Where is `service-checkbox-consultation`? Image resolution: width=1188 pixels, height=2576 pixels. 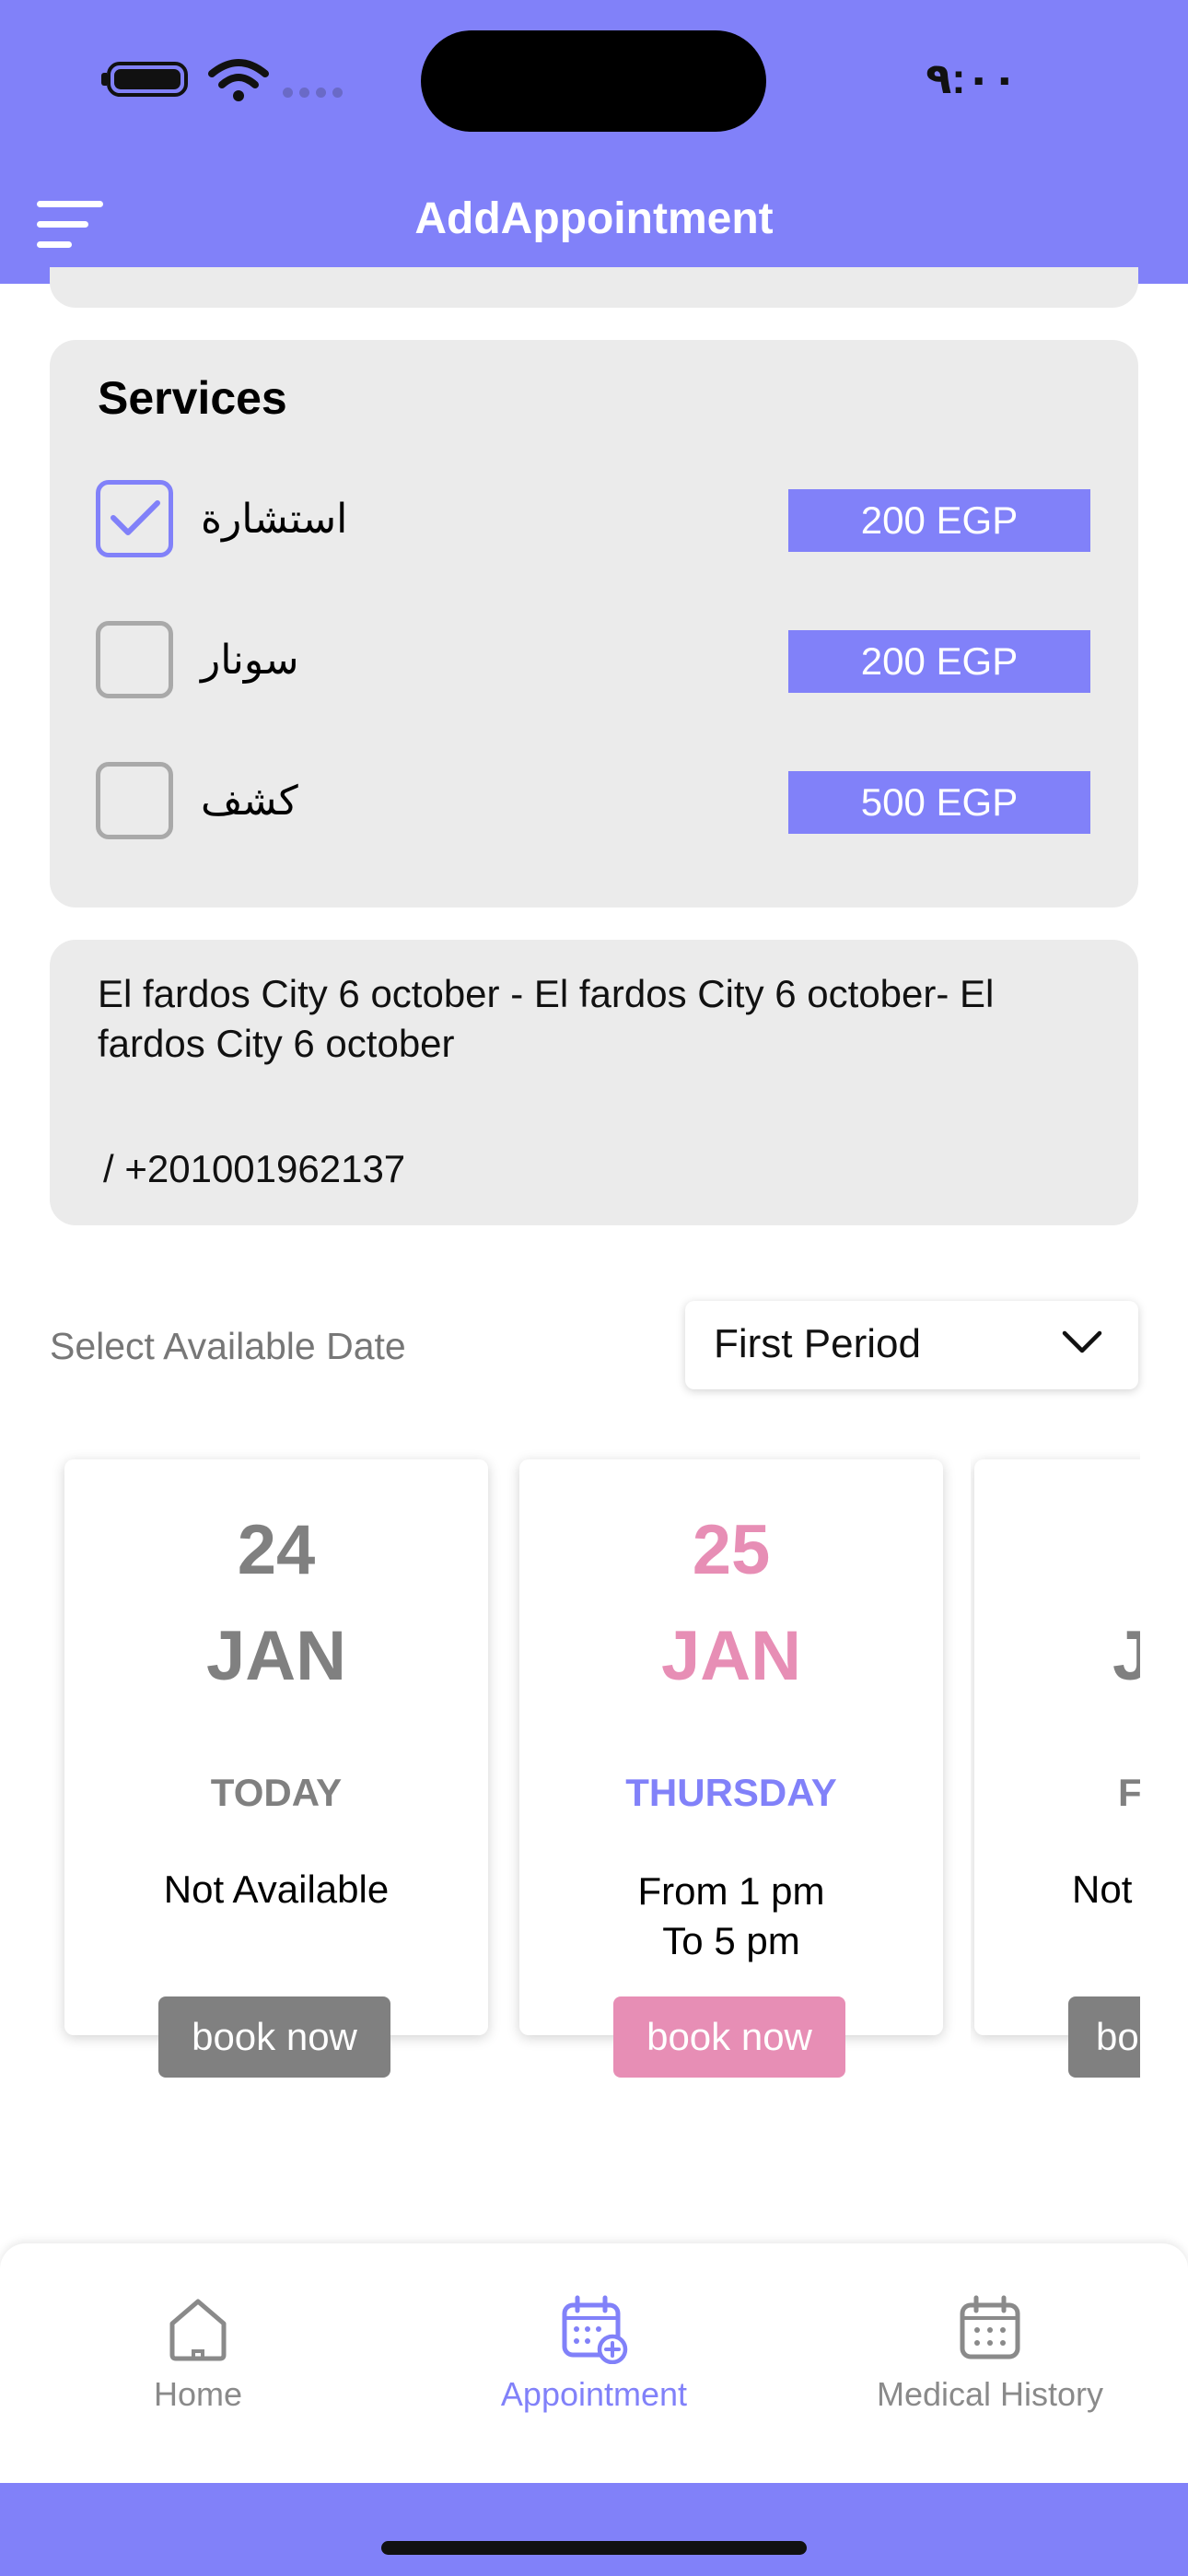 service-checkbox-consultation is located at coordinates (134, 518).